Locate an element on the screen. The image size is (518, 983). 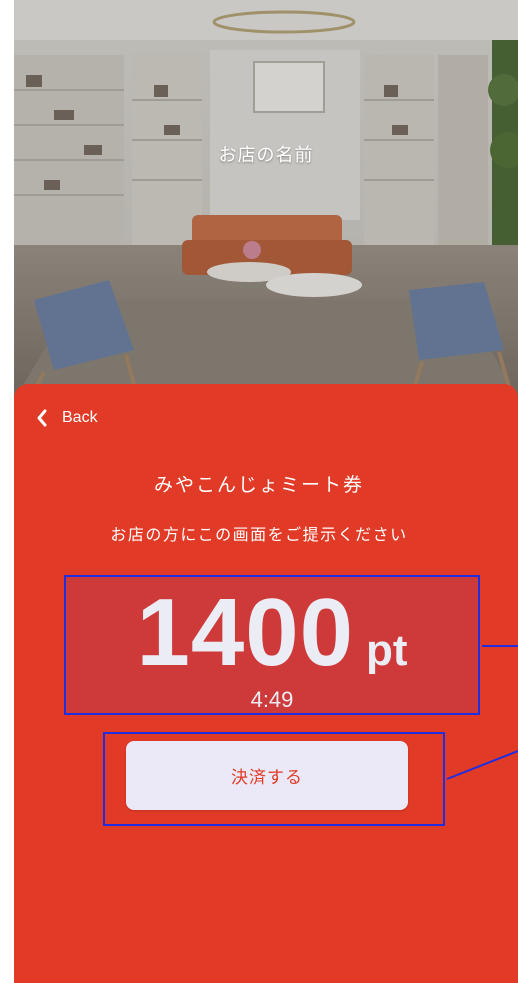
points-unit: pt is located at coordinates (387, 650).